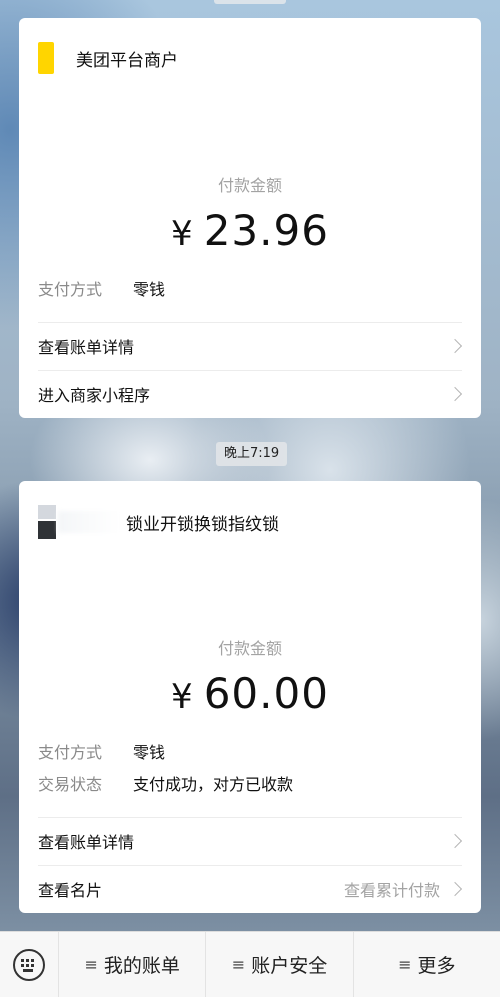 This screenshot has width=500, height=997. I want to click on transaction-status-value: 支付成功，对方已收款, so click(213, 784).